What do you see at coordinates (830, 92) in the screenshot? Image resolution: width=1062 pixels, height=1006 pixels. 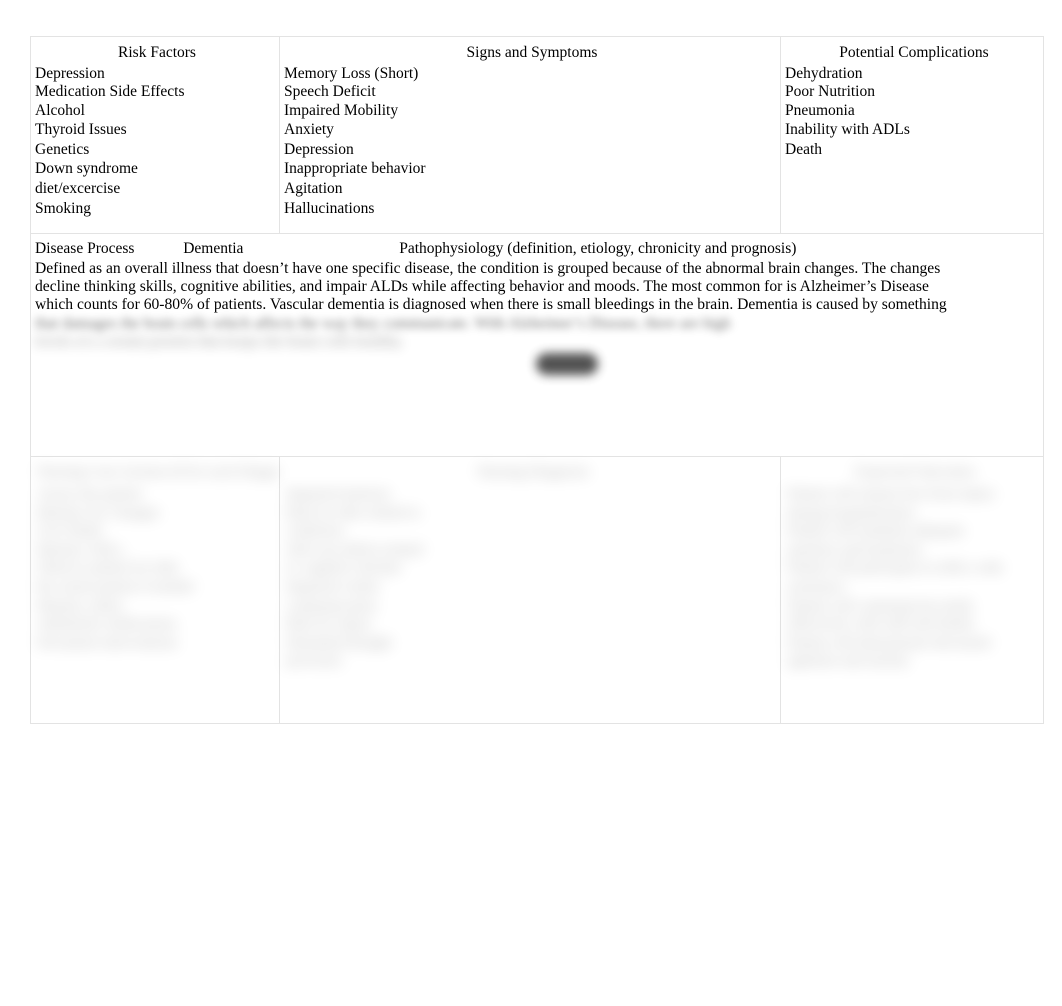 I see `complication-item: Poor Nutrition` at bounding box center [830, 92].